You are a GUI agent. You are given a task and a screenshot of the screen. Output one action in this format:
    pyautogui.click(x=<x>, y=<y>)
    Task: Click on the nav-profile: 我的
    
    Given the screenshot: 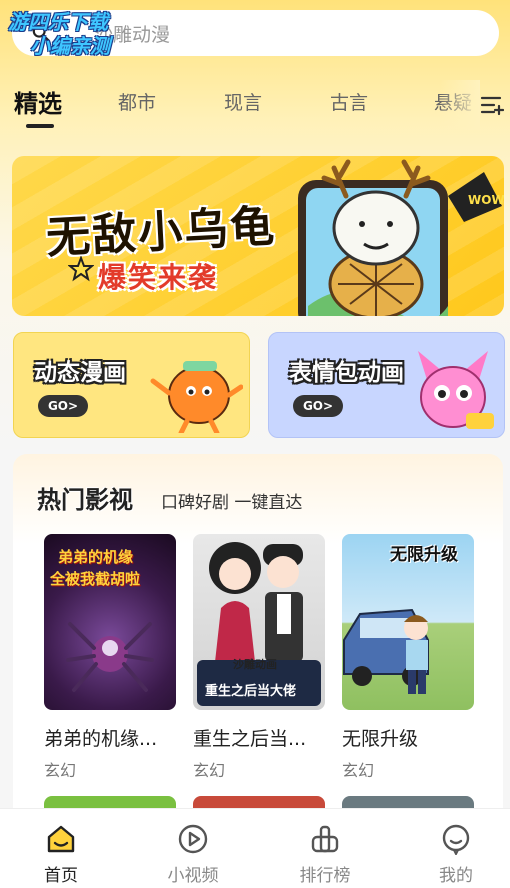 What is the action you would take?
    pyautogui.click(x=456, y=848)
    